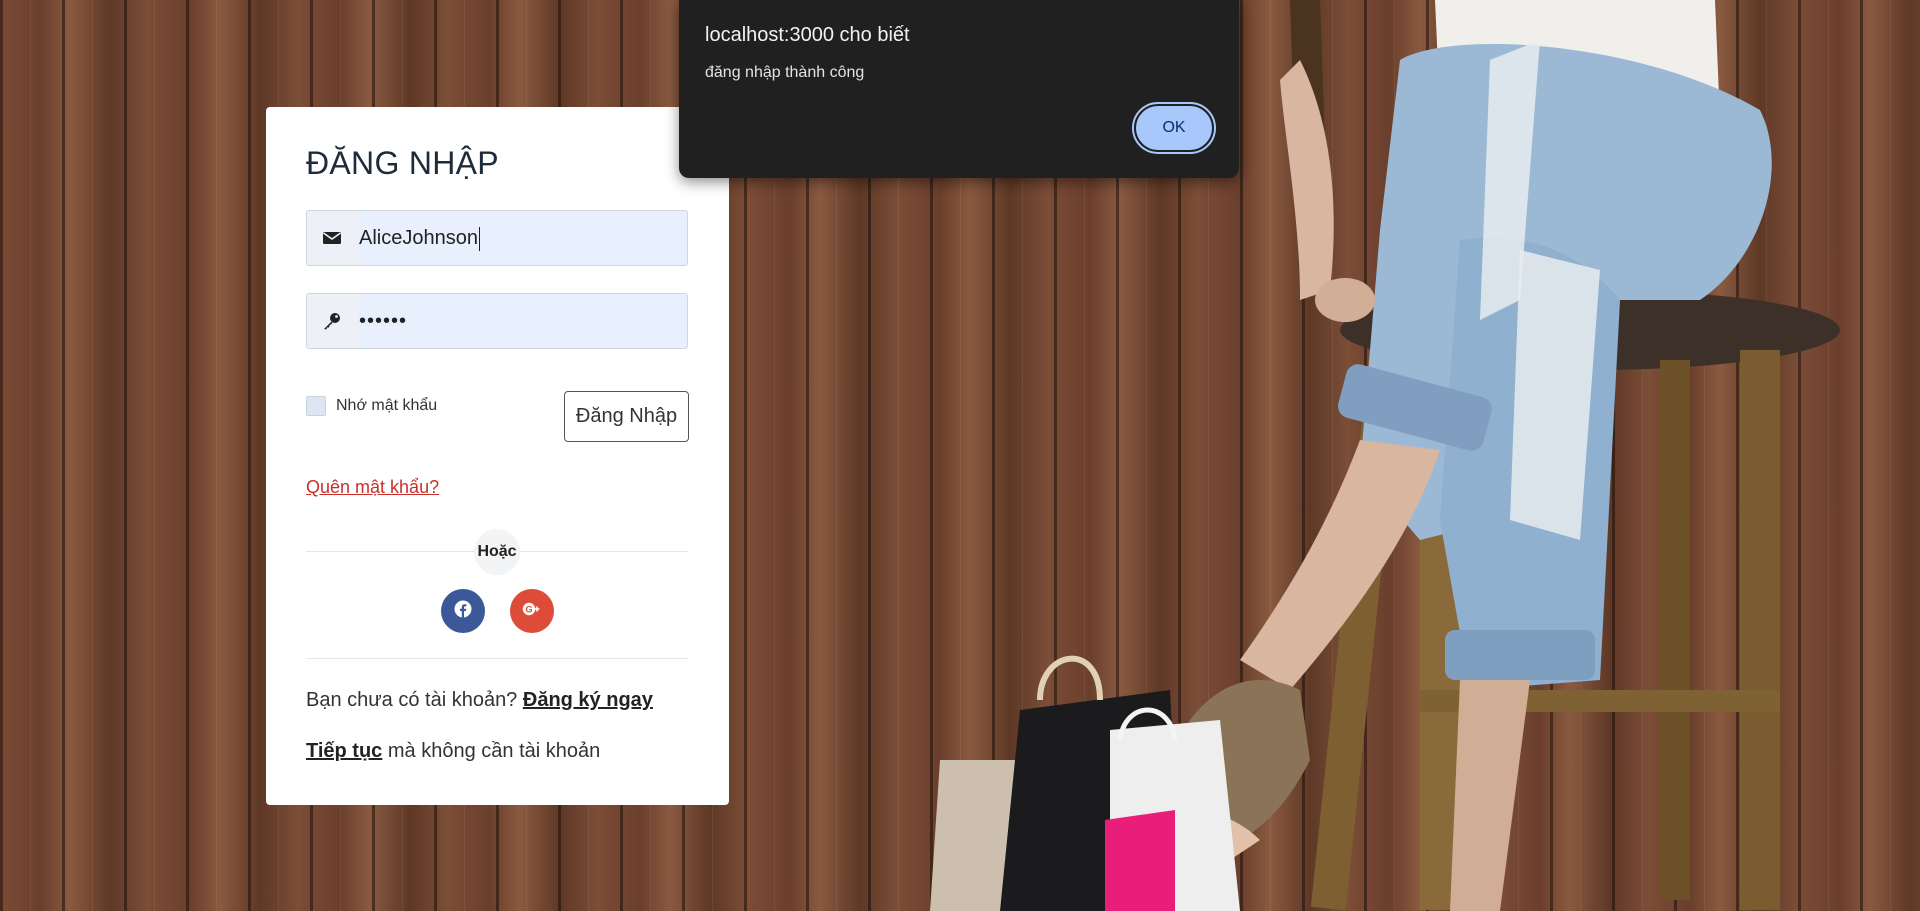  I want to click on dialog-title: localhost:3000 cho biết, so click(807, 35).